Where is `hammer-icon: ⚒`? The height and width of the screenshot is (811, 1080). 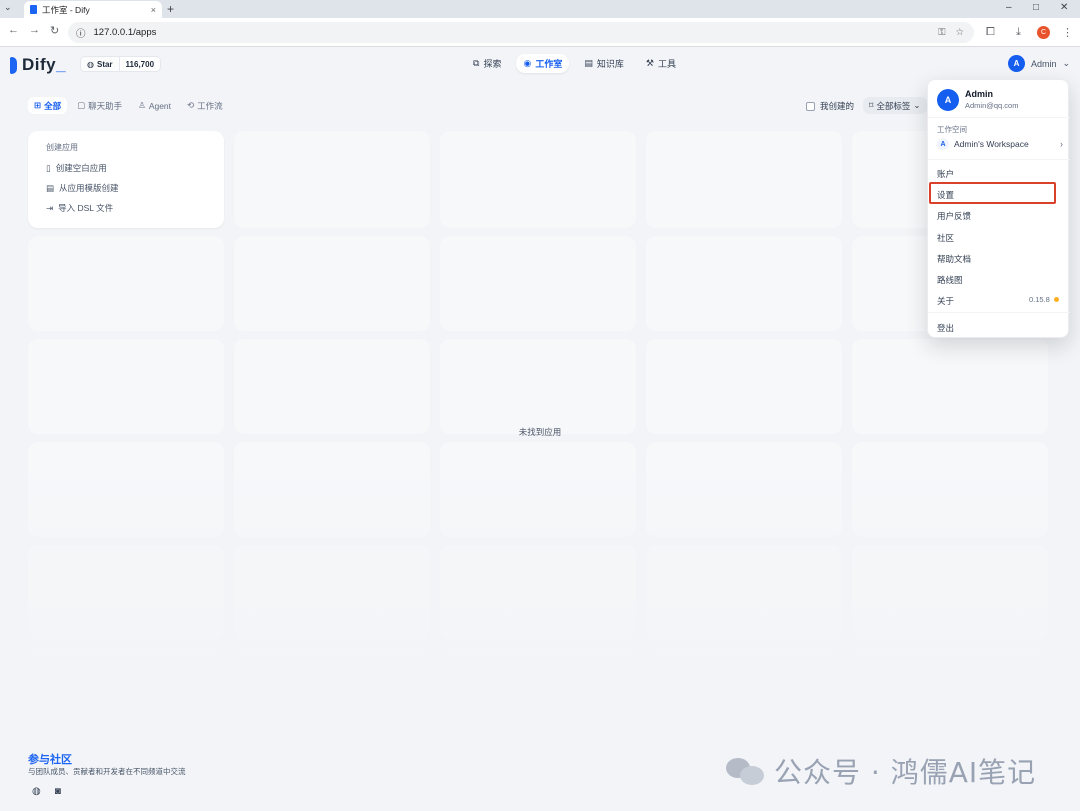
hammer-icon: ⚒ is located at coordinates (649, 63).